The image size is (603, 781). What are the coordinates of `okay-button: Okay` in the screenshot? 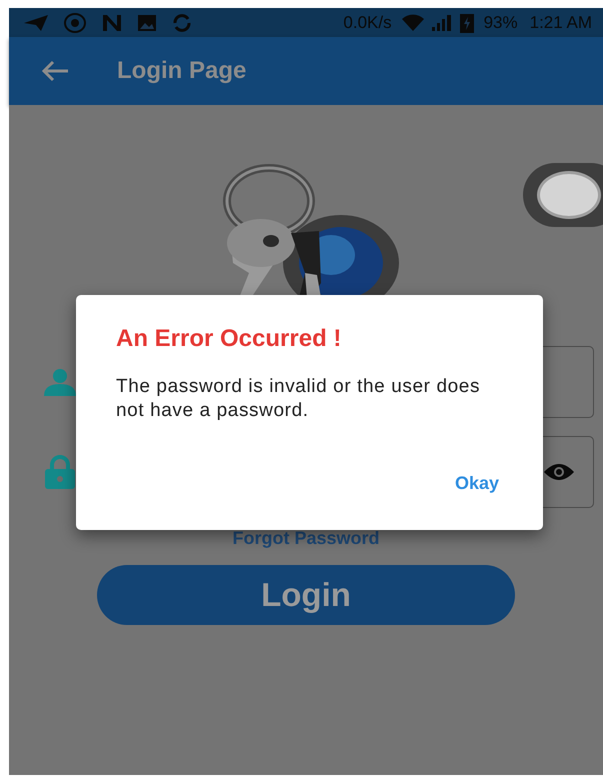 It's located at (476, 483).